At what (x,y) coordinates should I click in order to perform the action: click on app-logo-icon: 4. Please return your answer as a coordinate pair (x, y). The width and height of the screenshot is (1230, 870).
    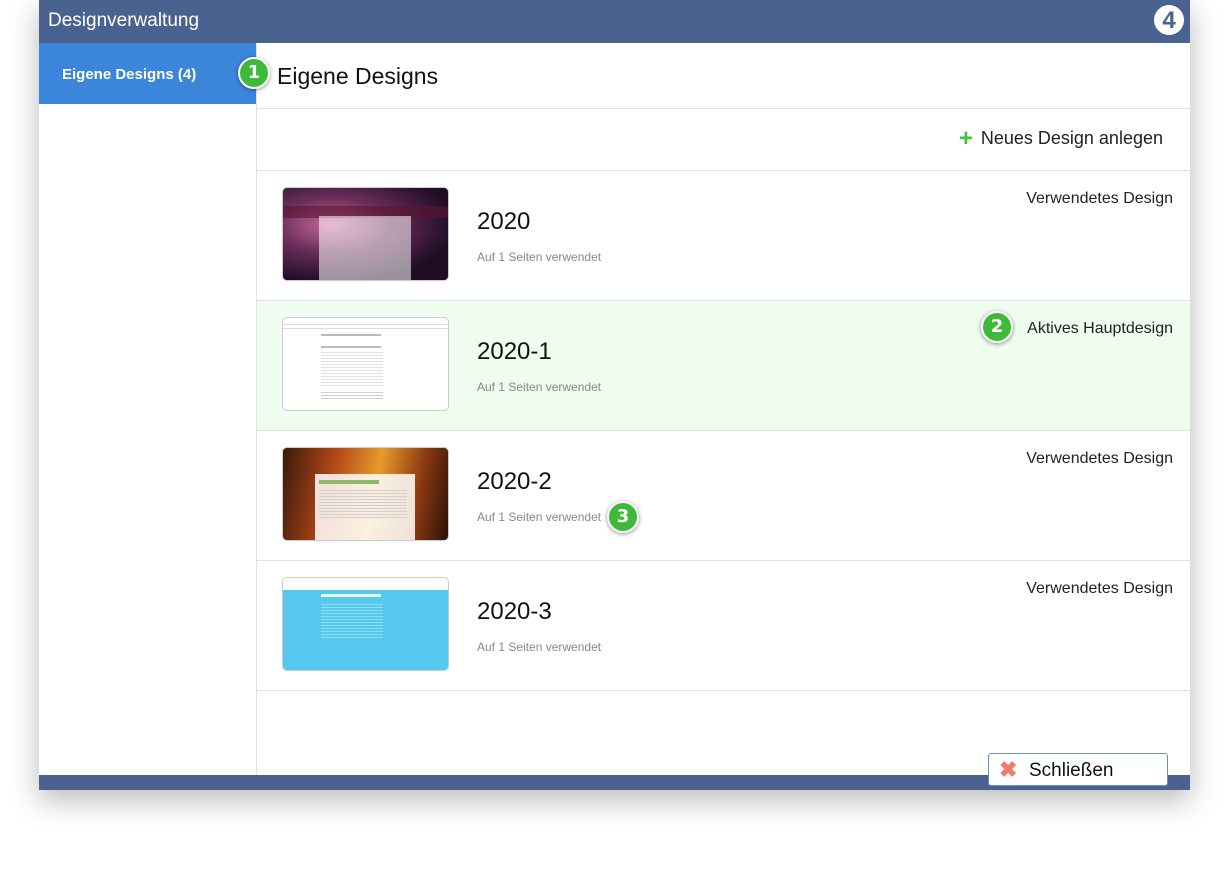
    Looking at the image, I should click on (1169, 20).